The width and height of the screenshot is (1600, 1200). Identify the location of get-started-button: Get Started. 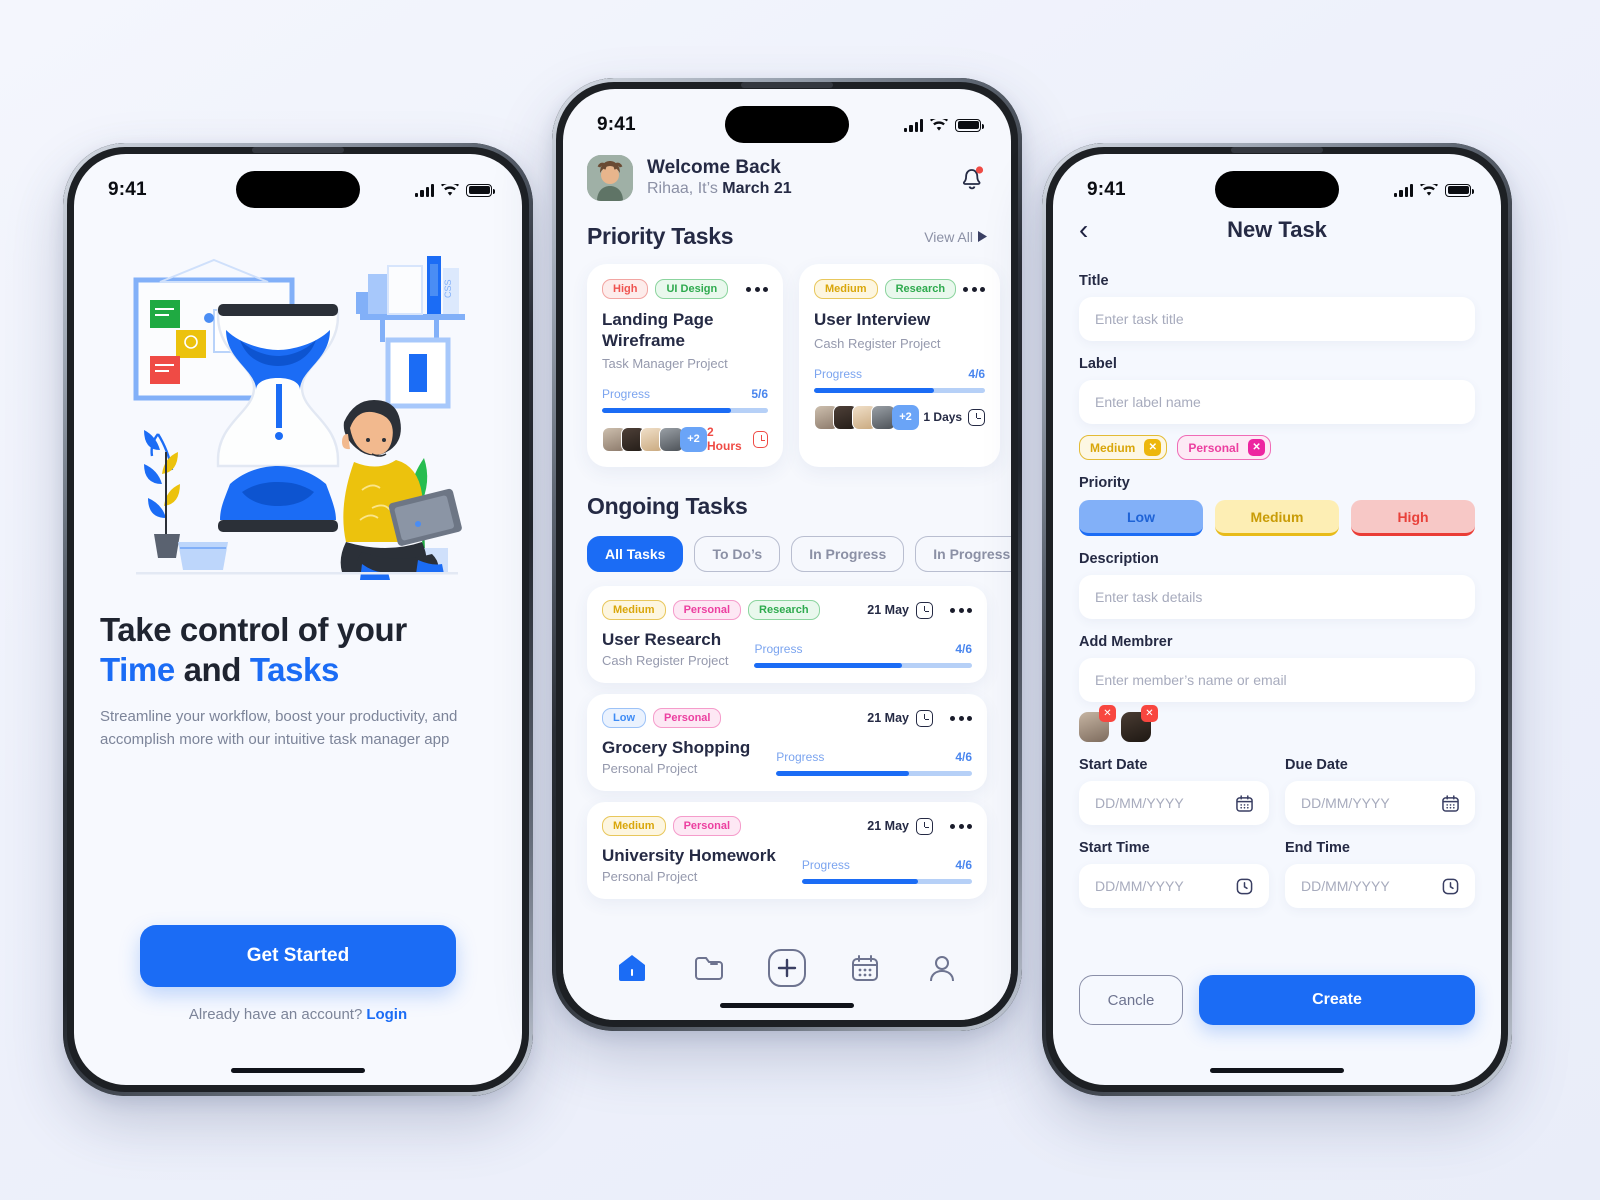
(298, 956).